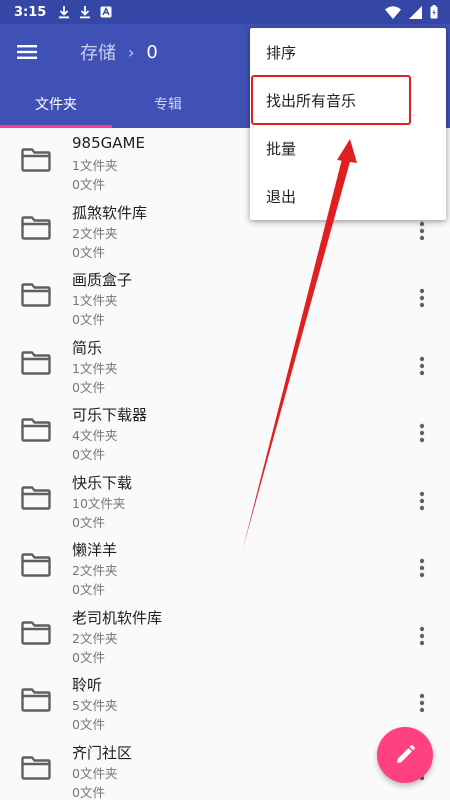 The image size is (450, 800). Describe the element at coordinates (393, 12) in the screenshot. I see `wifi-icon` at that location.